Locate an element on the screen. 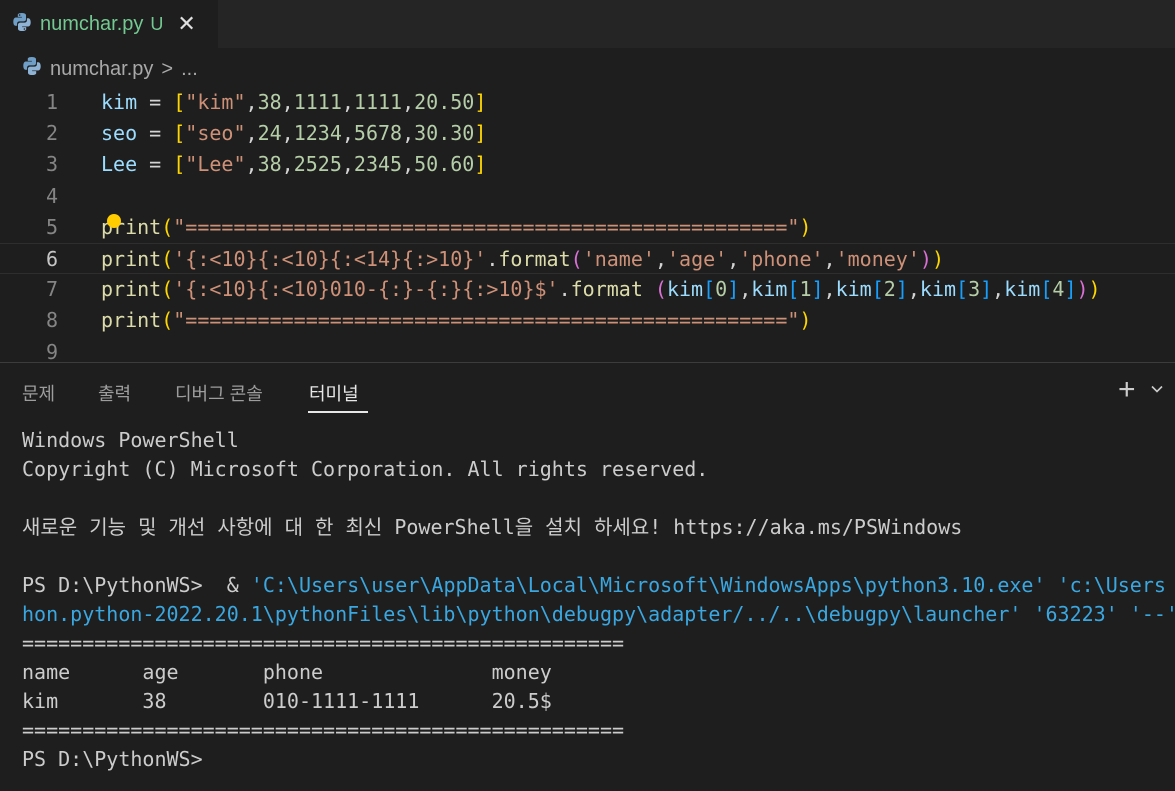  python-icon is located at coordinates (22, 24).